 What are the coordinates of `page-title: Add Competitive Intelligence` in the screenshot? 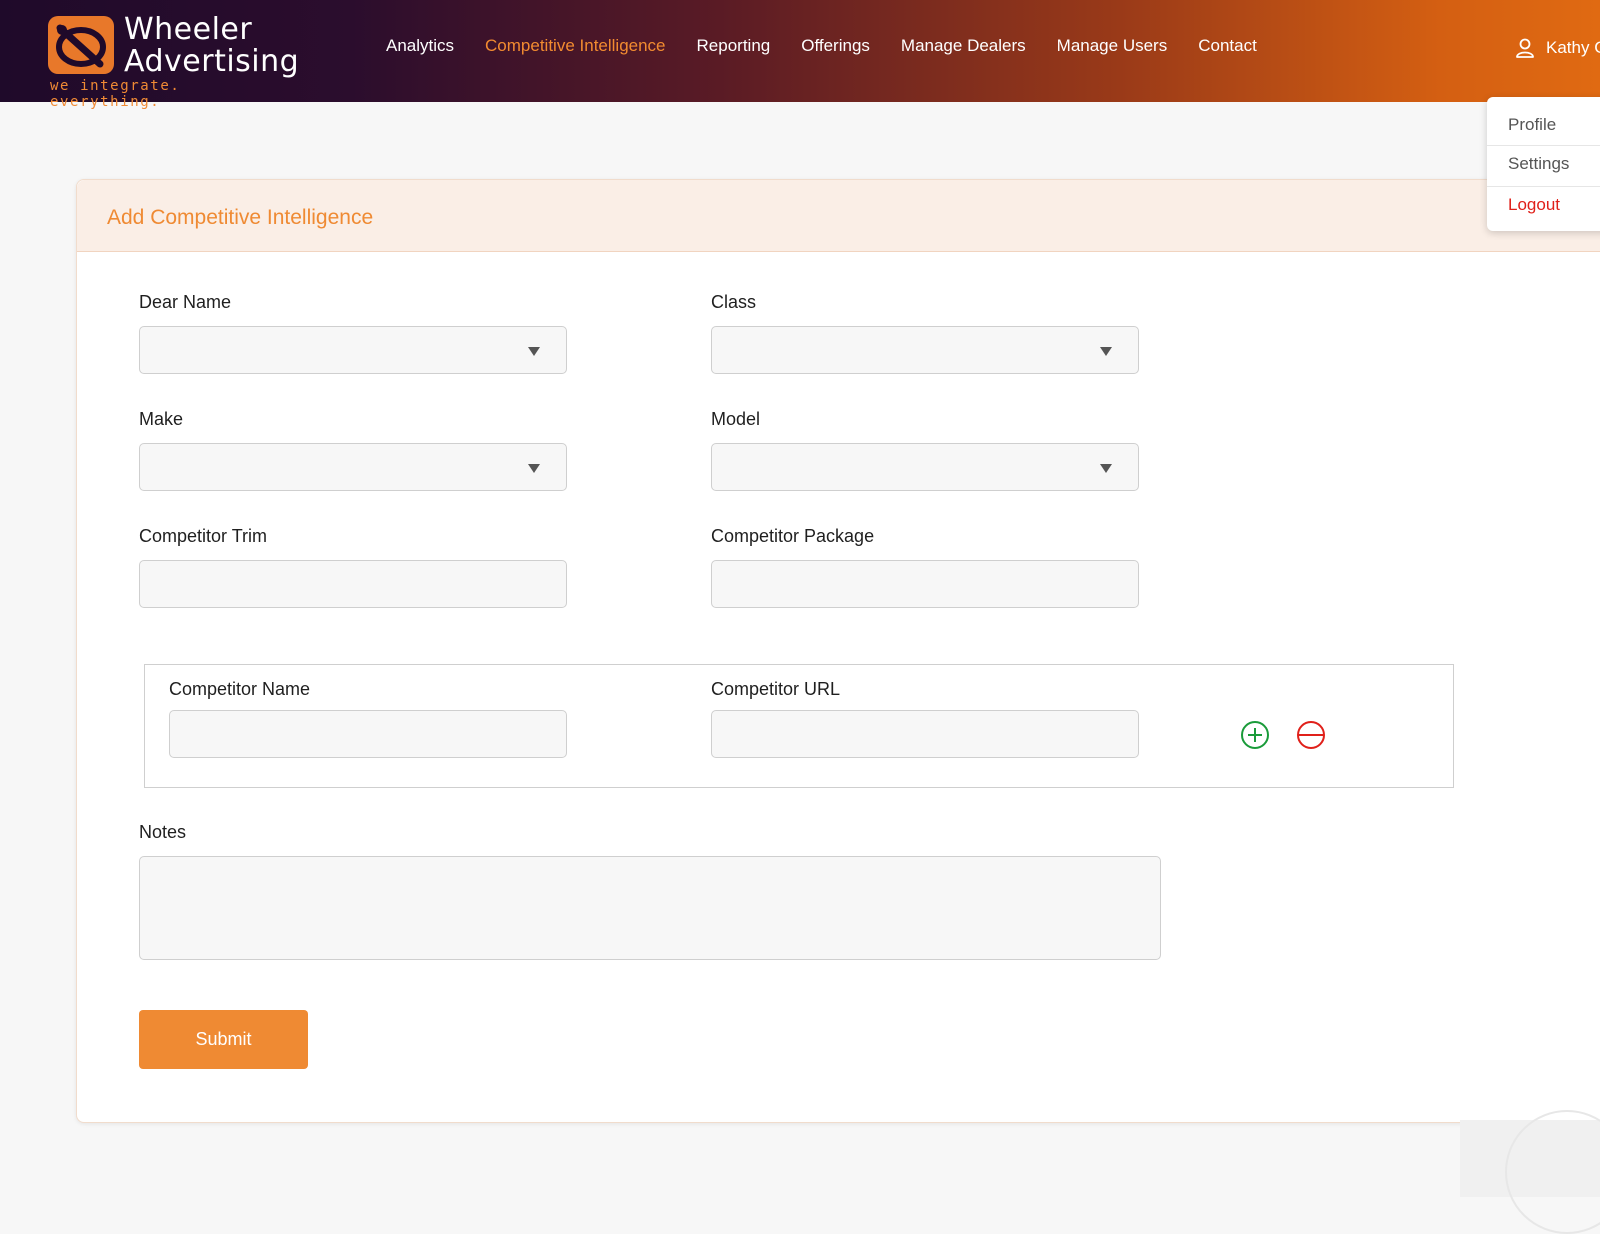 It's located at (240, 217).